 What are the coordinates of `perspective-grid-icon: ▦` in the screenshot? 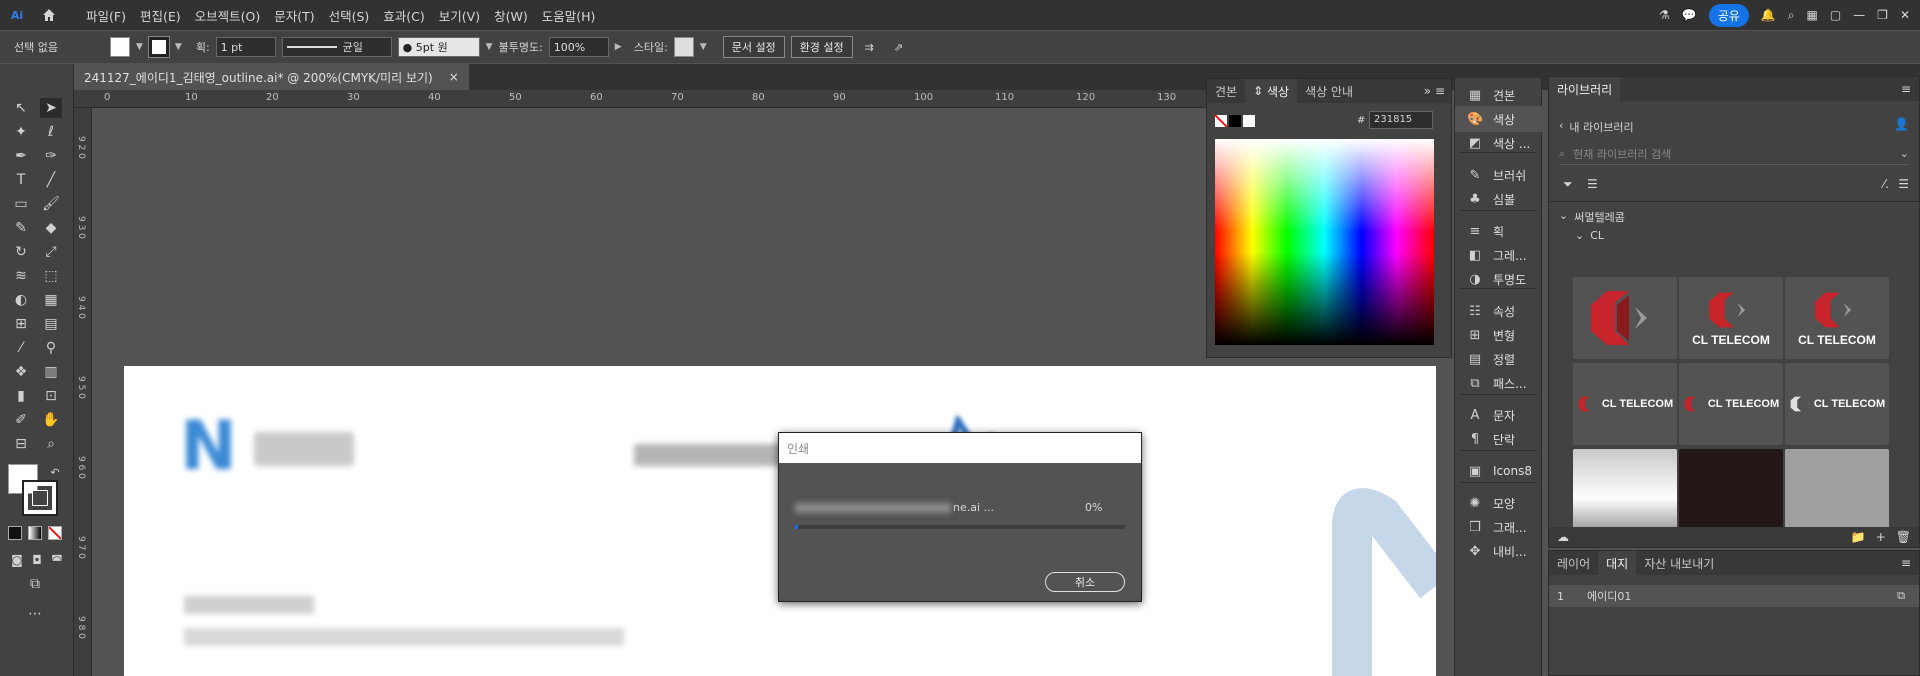 It's located at (51, 300).